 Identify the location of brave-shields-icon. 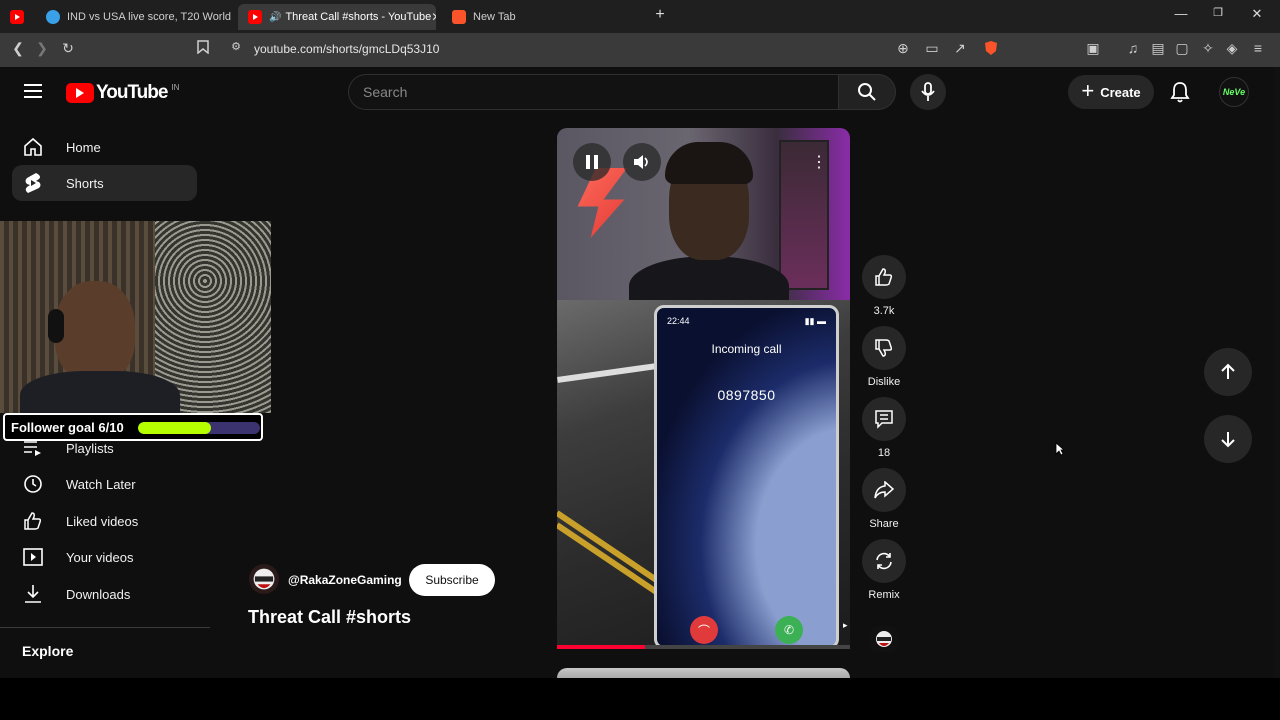
(991, 49).